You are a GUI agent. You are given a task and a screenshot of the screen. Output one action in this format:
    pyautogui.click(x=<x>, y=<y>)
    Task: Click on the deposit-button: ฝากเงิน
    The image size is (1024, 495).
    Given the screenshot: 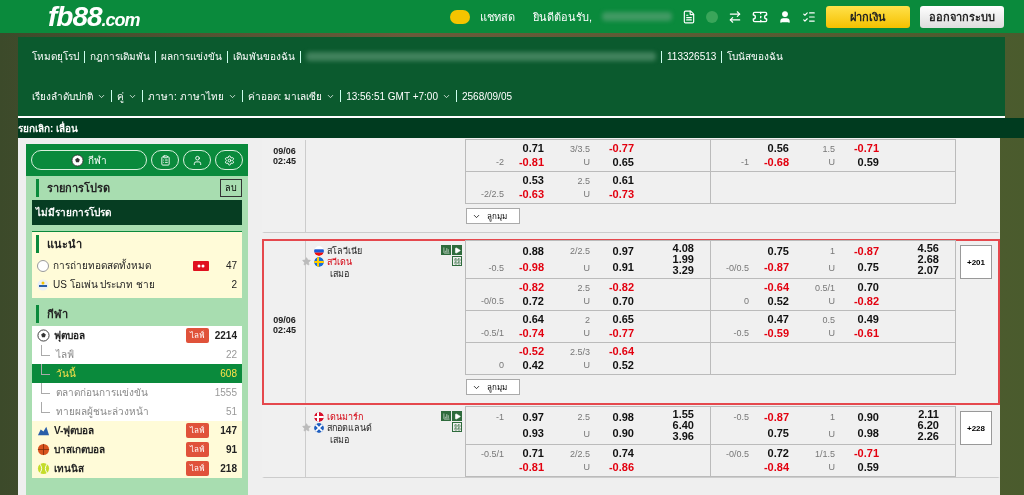 What is the action you would take?
    pyautogui.click(x=868, y=16)
    